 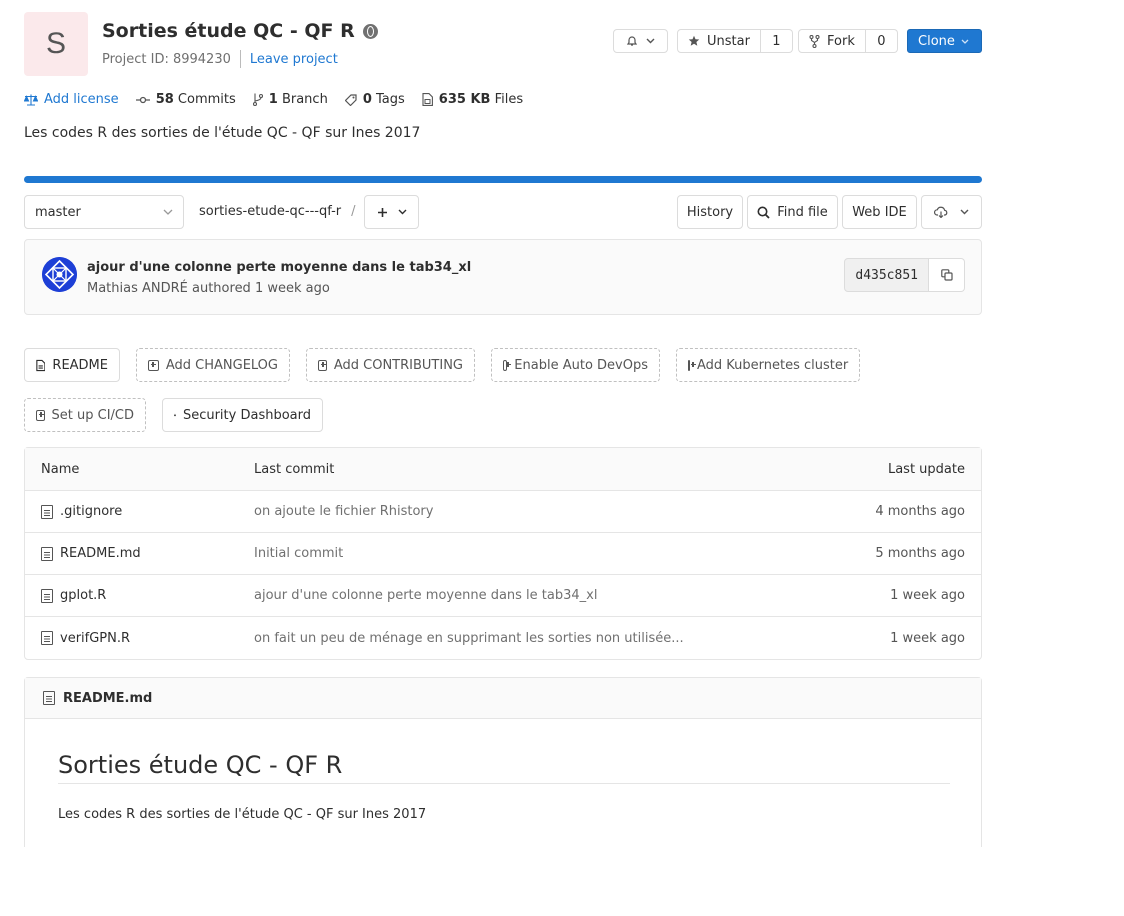 I want to click on public-visibility-icon, so click(x=370, y=31).